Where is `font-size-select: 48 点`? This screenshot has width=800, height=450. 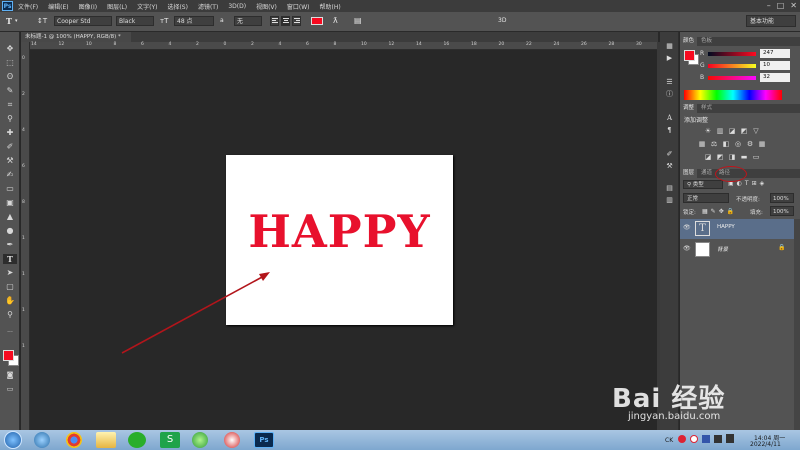
font-size-select: 48 点 is located at coordinates (194, 21).